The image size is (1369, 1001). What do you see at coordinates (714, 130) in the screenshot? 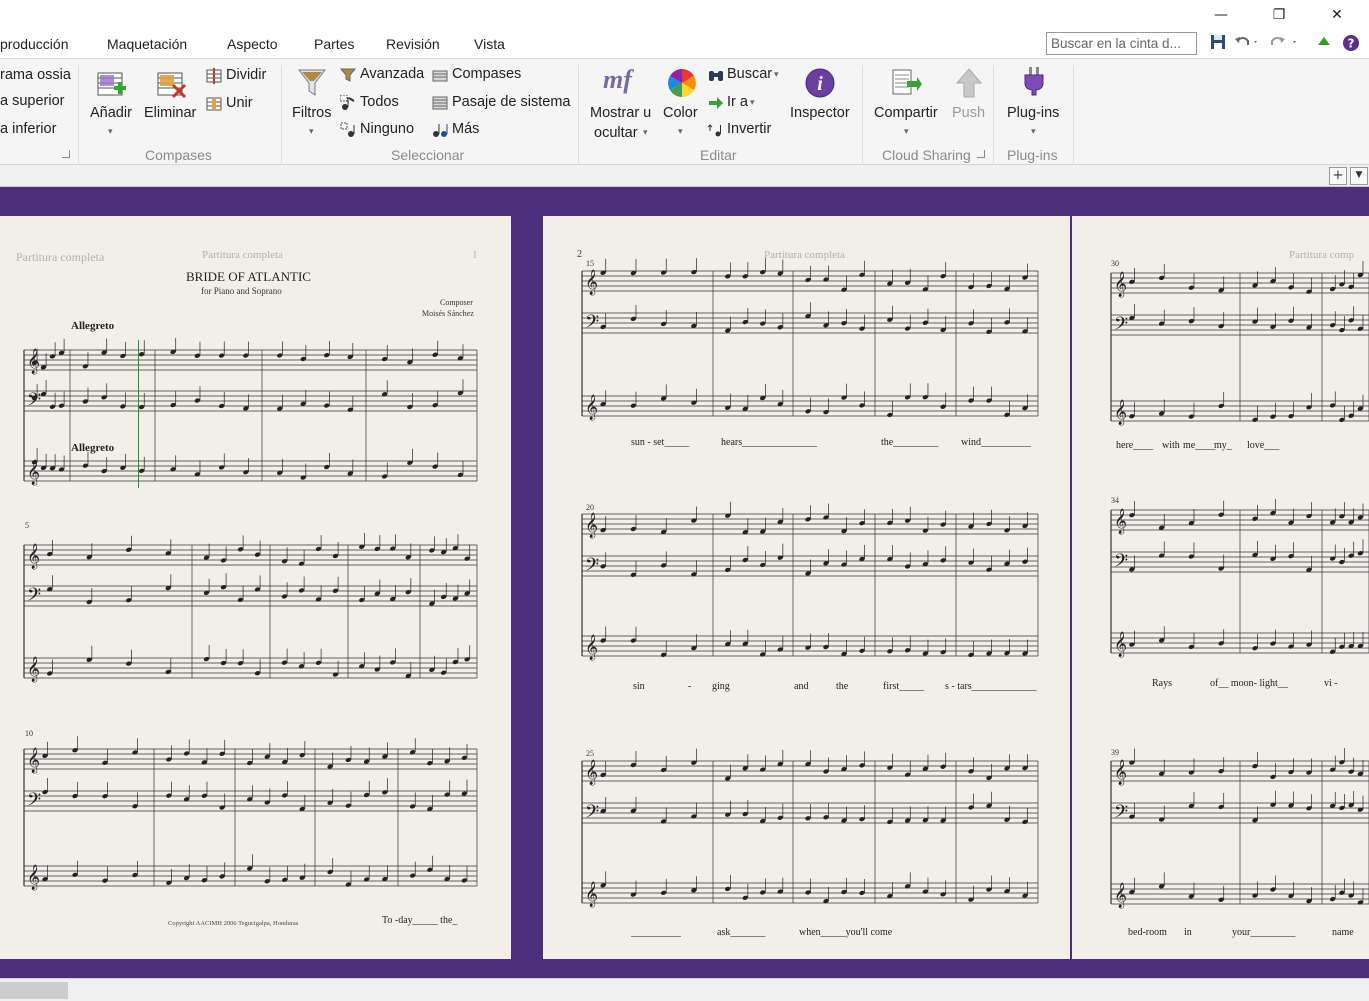
I see `invert-icon` at bounding box center [714, 130].